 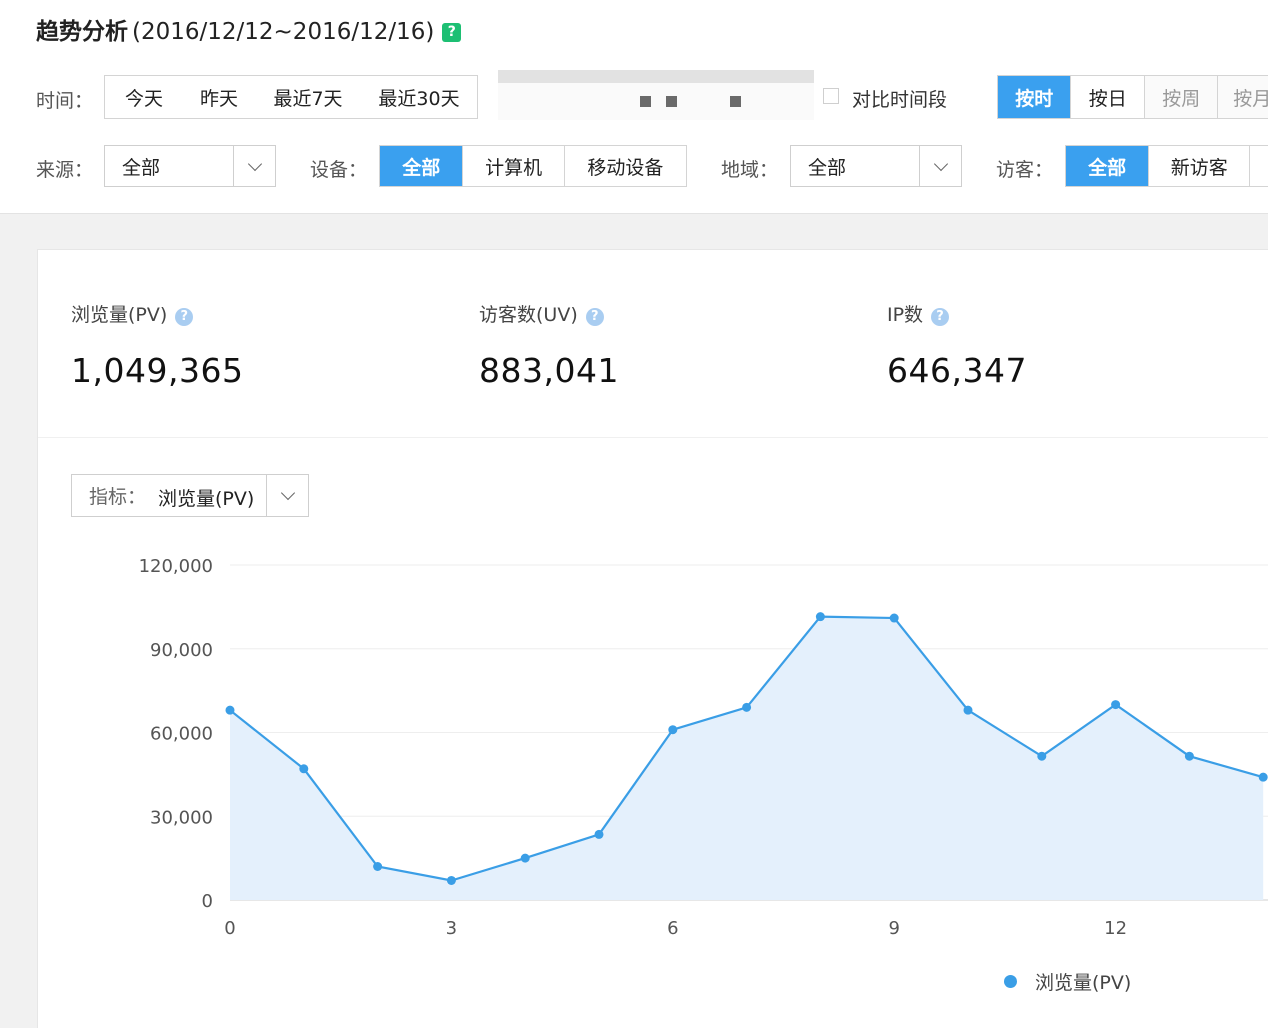 I want to click on legend-label: 浏览量(PV), so click(x=1083, y=983).